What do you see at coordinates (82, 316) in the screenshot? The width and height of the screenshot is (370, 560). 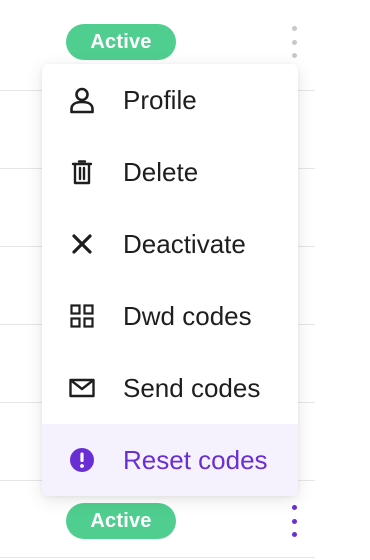 I see `grid-icon` at bounding box center [82, 316].